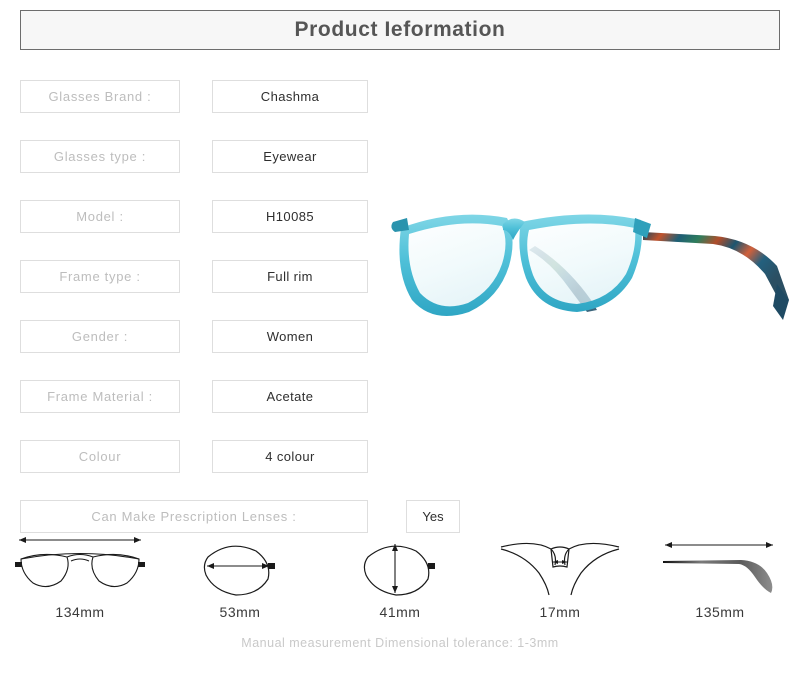 The width and height of the screenshot is (800, 677). Describe the element at coordinates (720, 612) in the screenshot. I see `measurement-label: 135mm` at that location.